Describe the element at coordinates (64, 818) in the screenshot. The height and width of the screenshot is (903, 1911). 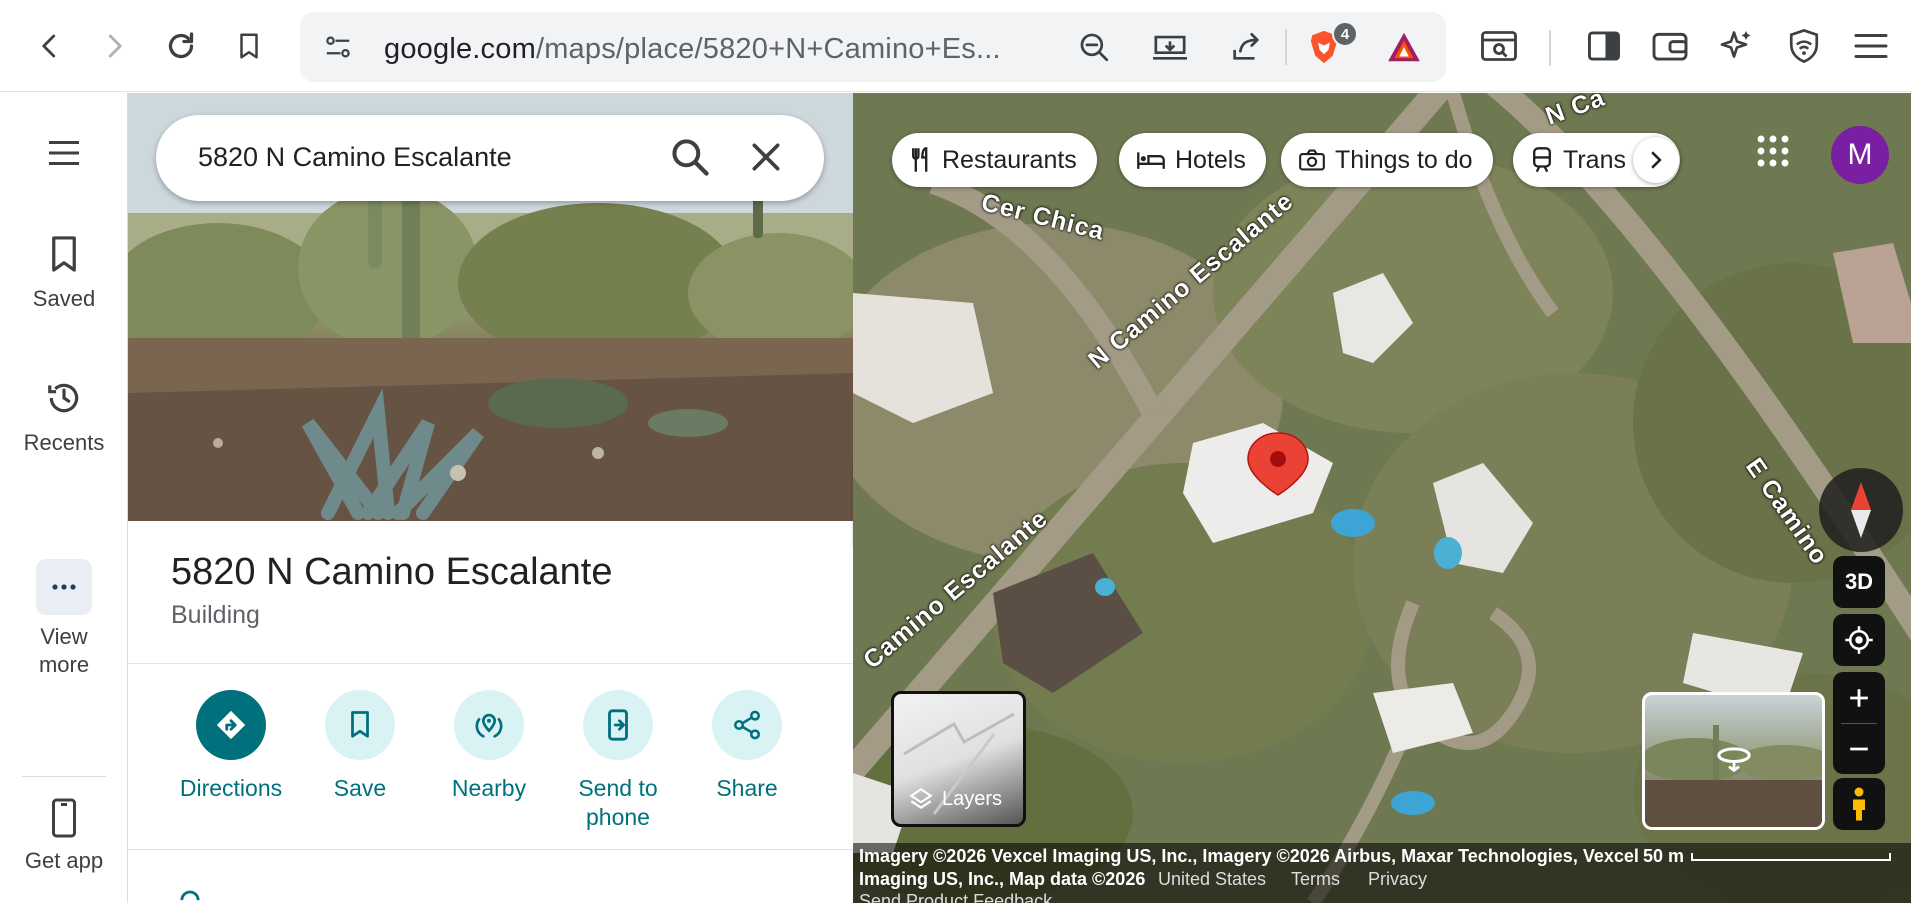
I see `phone-icon` at that location.